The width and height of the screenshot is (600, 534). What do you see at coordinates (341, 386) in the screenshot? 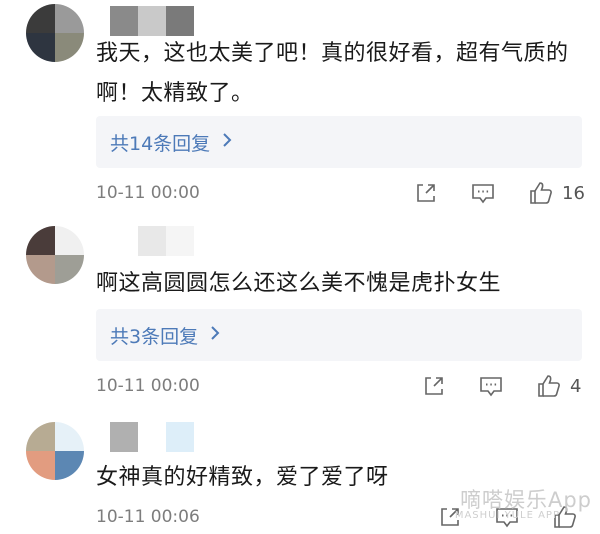
I see `comment-meta: 10-11 00:00 4` at bounding box center [341, 386].